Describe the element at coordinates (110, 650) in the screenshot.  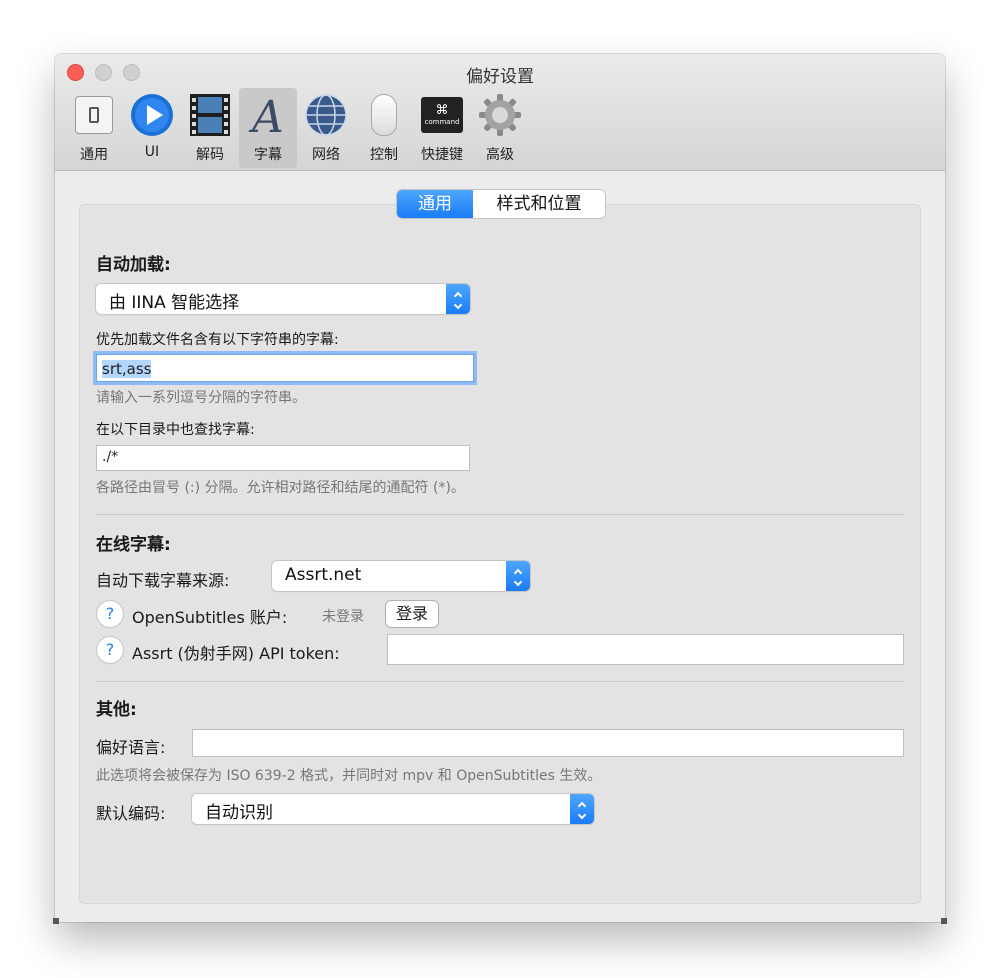
I see `assrt-help-button: ?` at that location.